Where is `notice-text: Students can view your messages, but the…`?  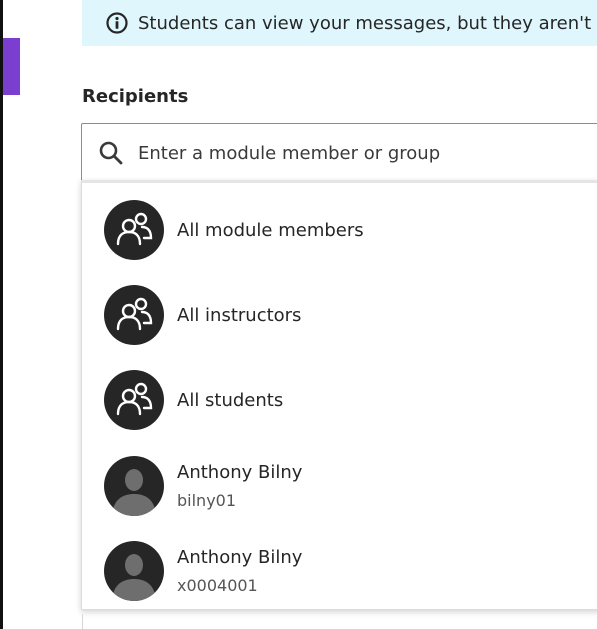
notice-text: Students can view your messages, but the… is located at coordinates (365, 23).